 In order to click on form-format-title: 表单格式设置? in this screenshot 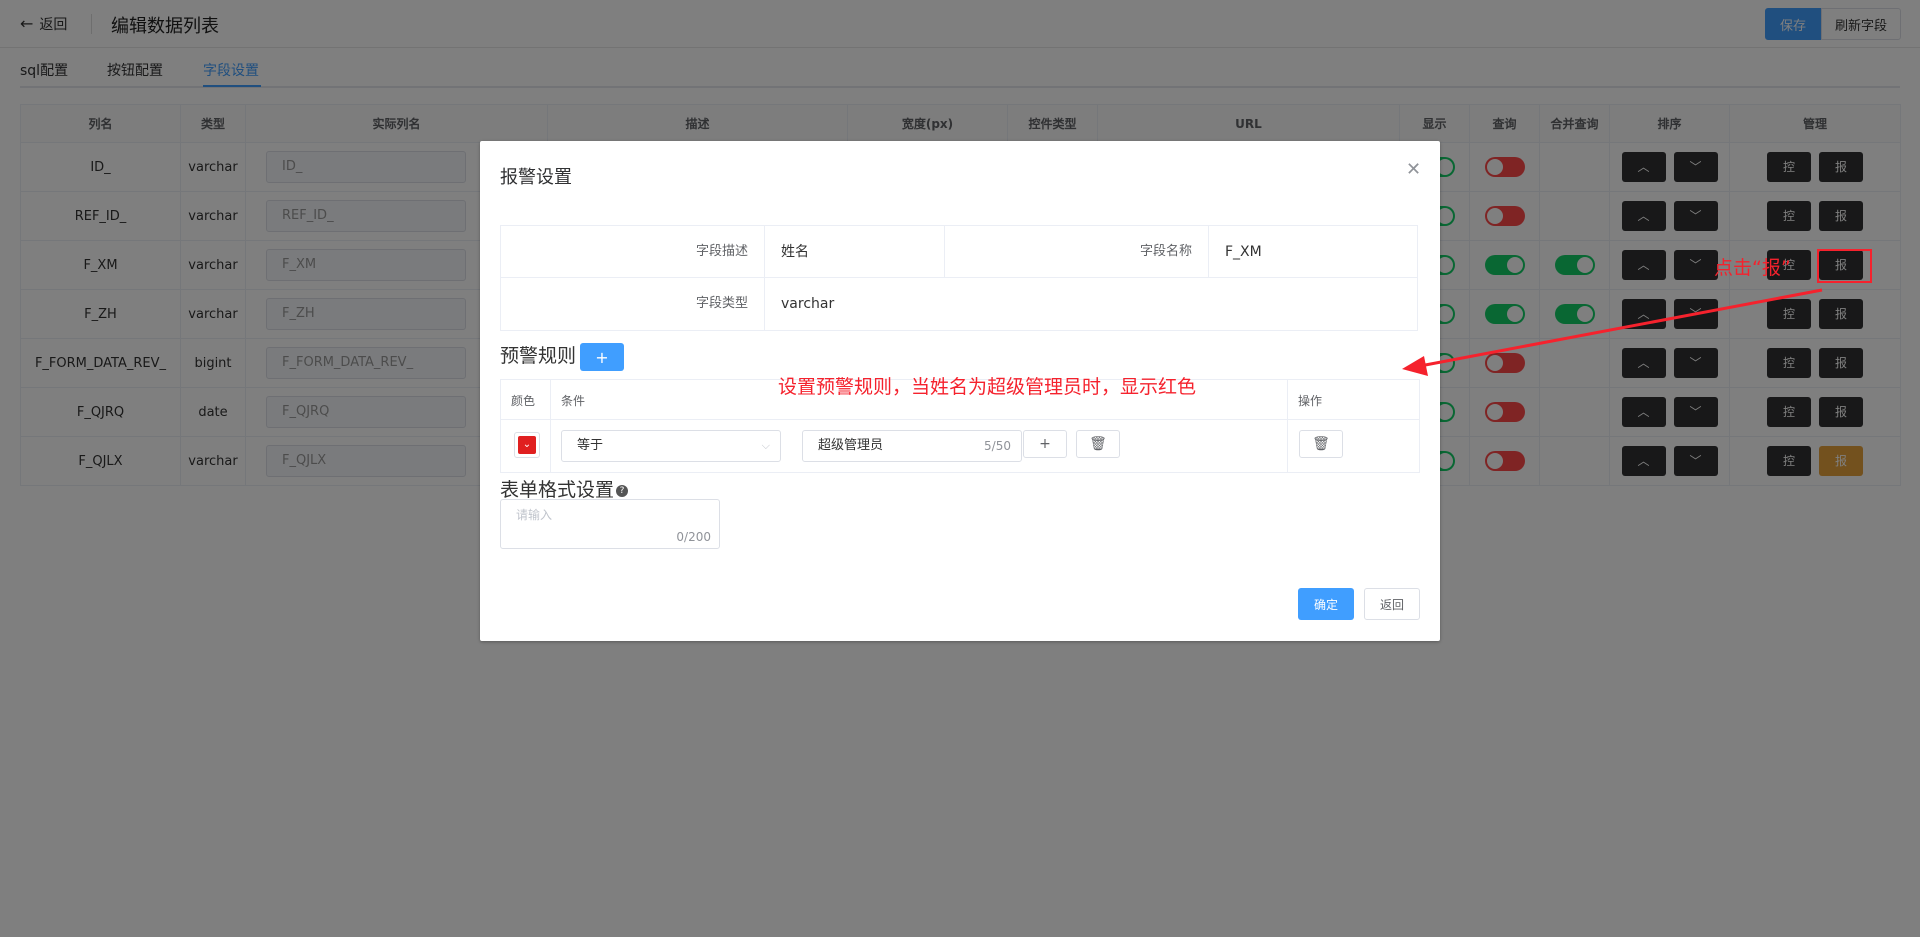, I will do `click(564, 488)`.